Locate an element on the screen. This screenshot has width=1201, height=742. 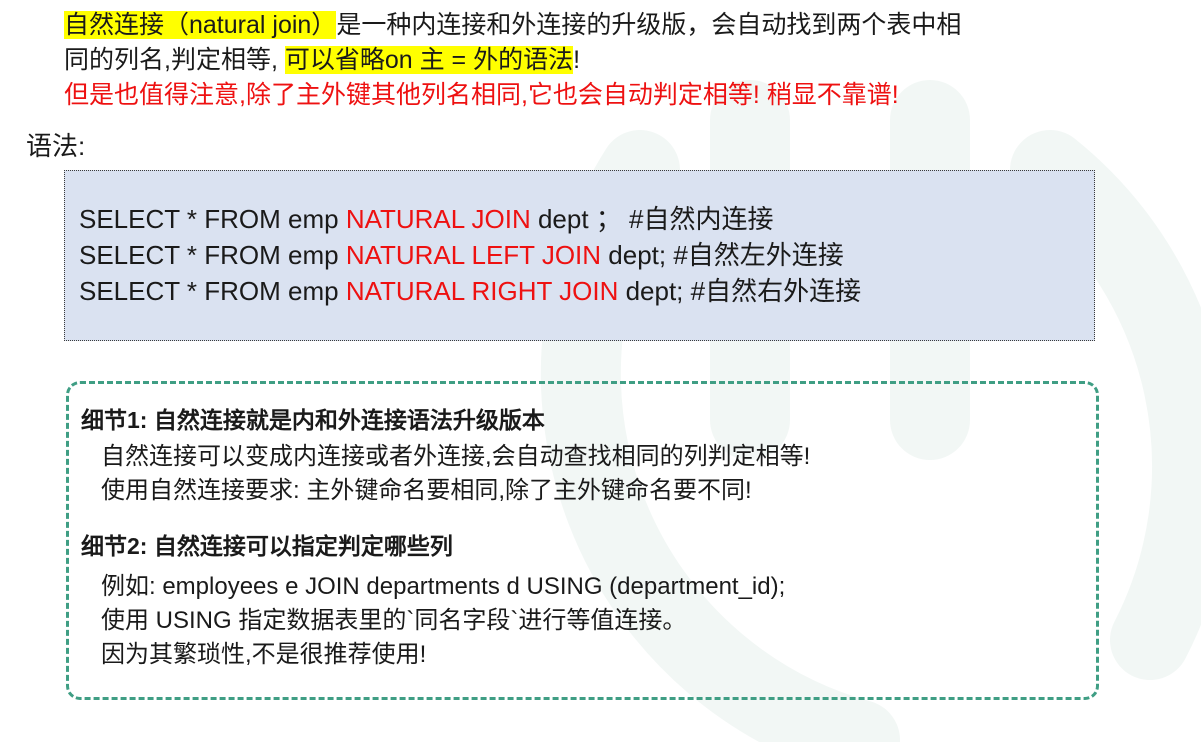
code-suffix: dept; #自然右外连接 is located at coordinates (740, 291).